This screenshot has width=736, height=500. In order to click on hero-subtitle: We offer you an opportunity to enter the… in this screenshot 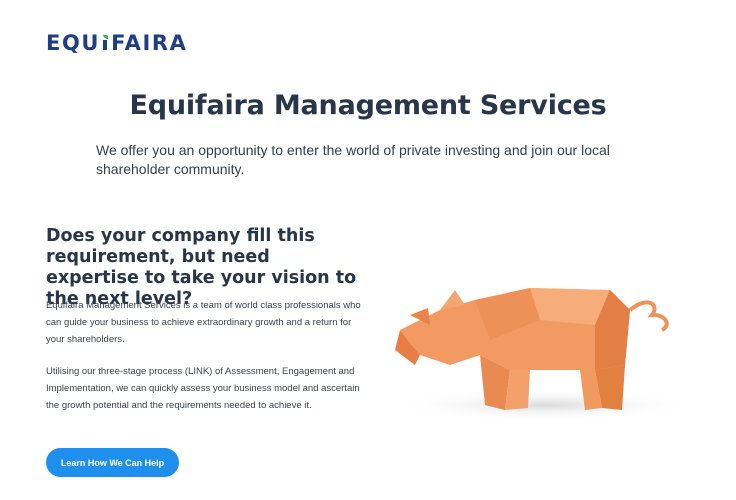, I will do `click(353, 159)`.